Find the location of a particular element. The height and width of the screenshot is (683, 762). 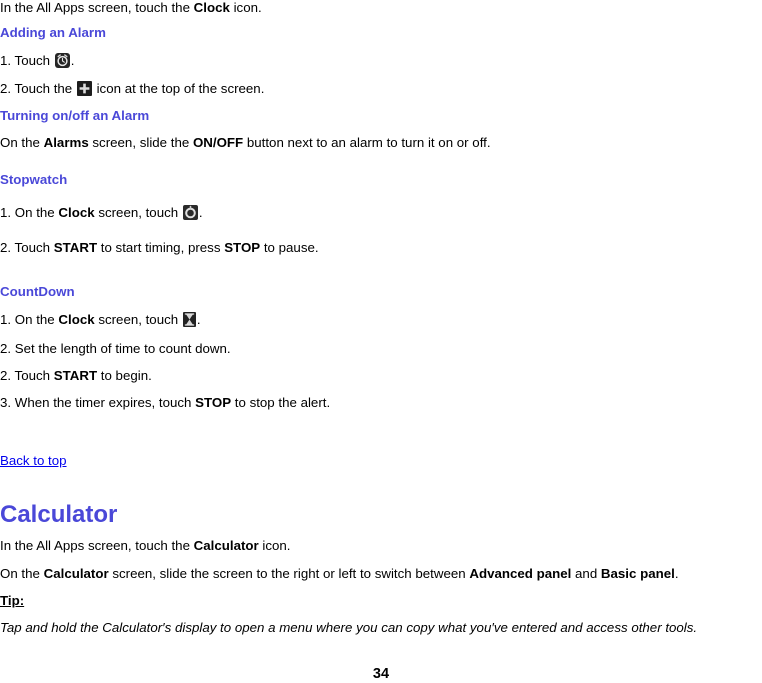

countdown-step4-bold-stop: STOP is located at coordinates (213, 402).